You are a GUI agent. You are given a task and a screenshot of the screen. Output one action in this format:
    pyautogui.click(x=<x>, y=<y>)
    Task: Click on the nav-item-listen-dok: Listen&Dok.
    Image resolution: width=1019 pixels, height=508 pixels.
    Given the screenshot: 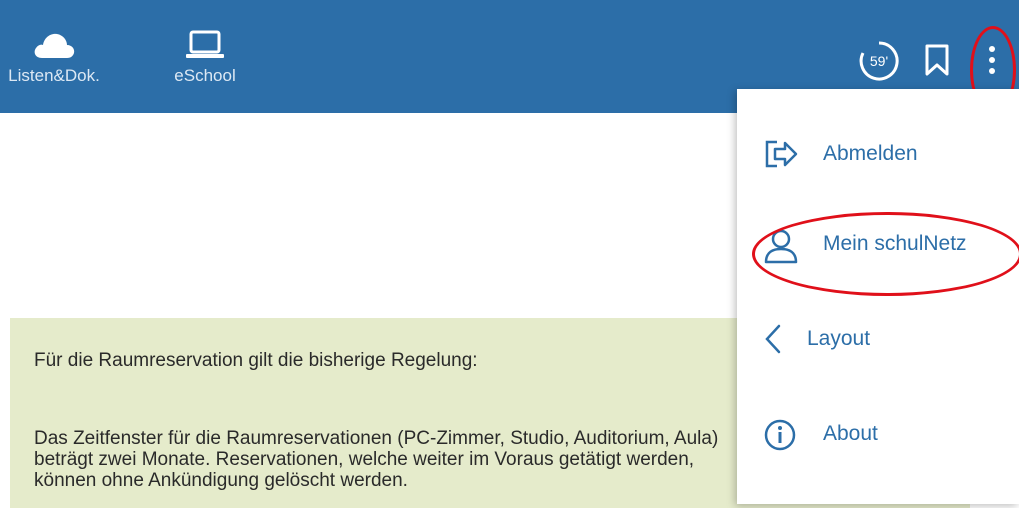 What is the action you would take?
    pyautogui.click(x=57, y=58)
    